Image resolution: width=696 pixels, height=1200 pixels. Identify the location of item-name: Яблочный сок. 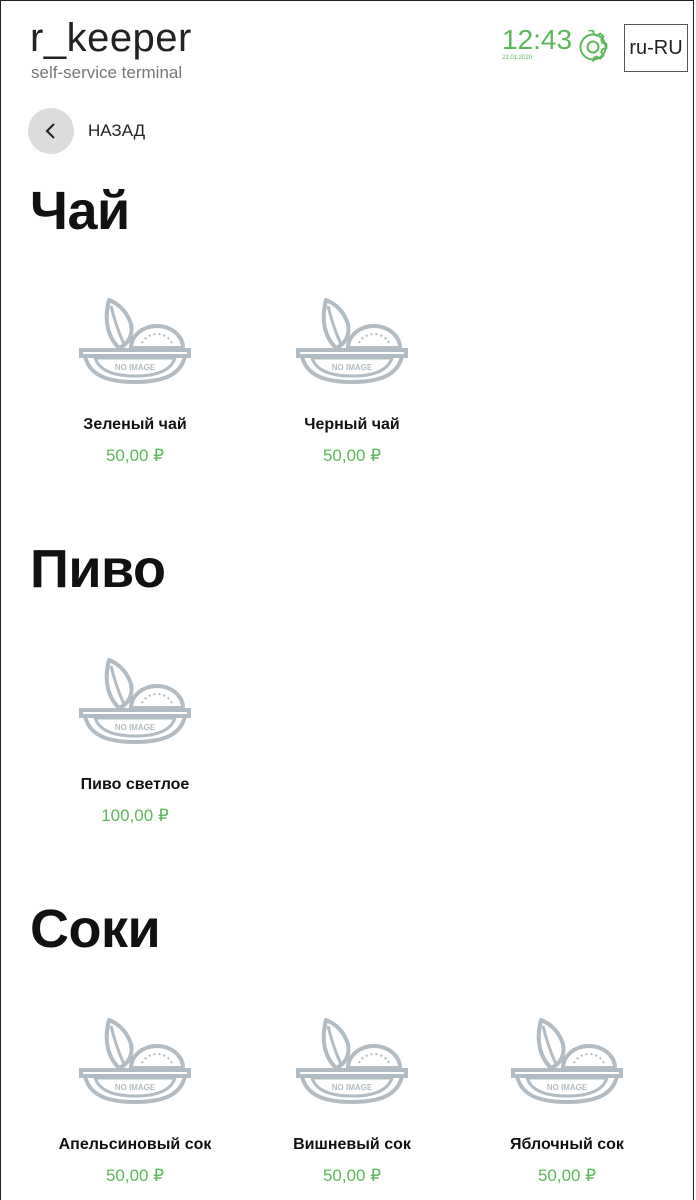
(567, 1144).